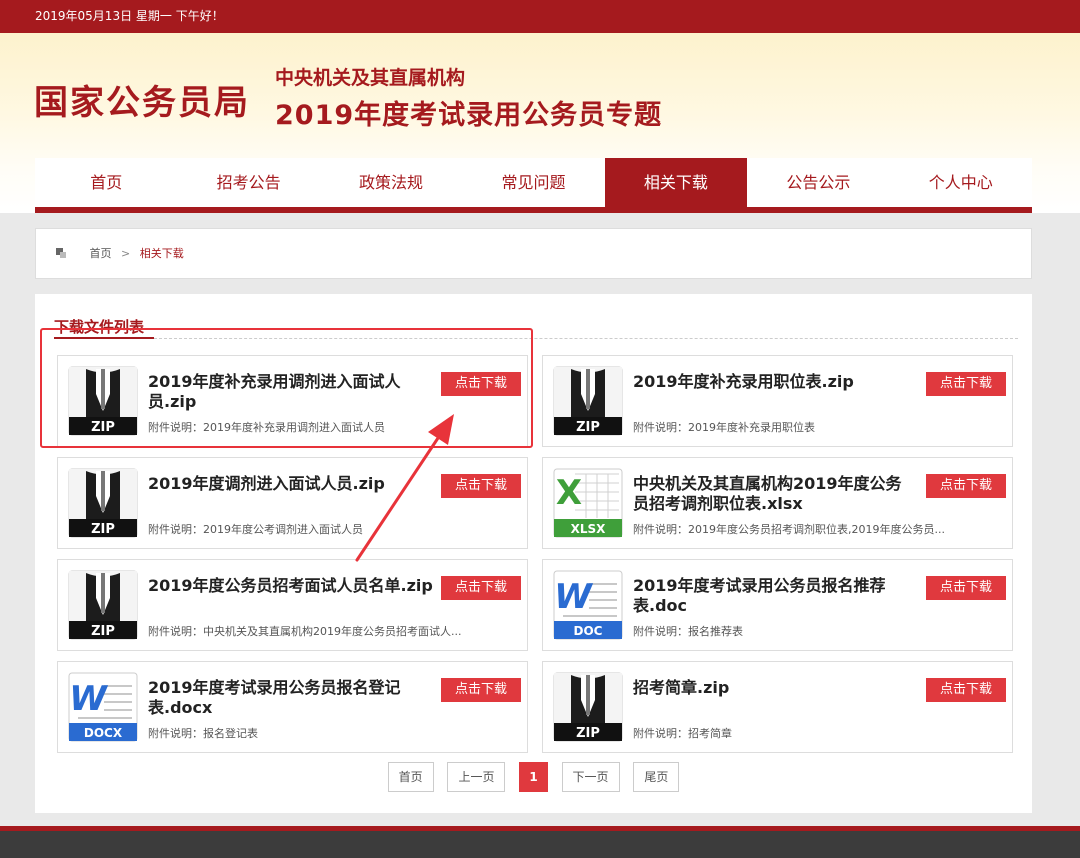  What do you see at coordinates (288, 484) in the screenshot?
I see `file-name: 2019年度调剂进入面试人员.zip` at bounding box center [288, 484].